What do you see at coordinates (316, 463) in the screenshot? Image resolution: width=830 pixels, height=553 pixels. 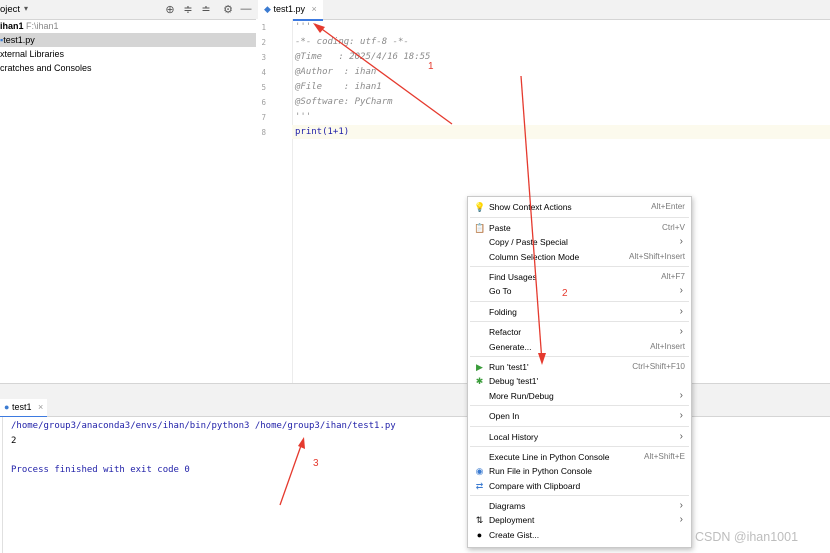 I see `annotation-label-3: 3` at bounding box center [316, 463].